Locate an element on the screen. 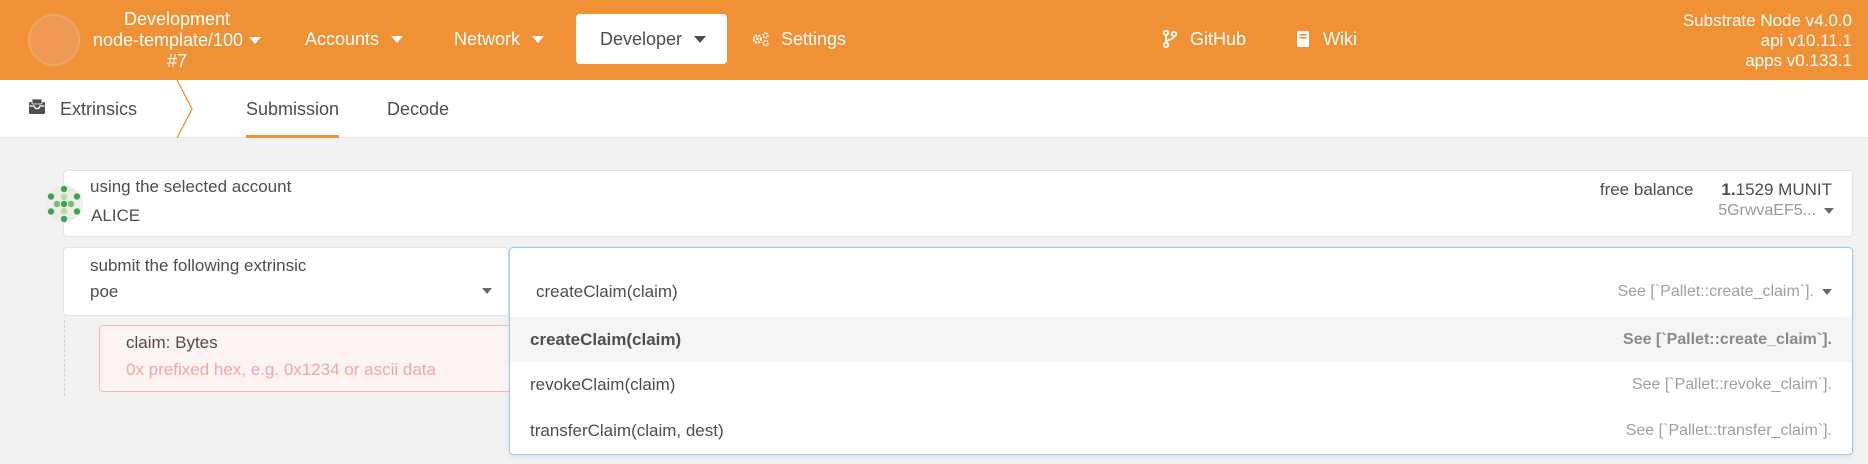 Image resolution: width=1868 pixels, height=464 pixels. extrinsic-label: submit the following extrinsic is located at coordinates (198, 265).